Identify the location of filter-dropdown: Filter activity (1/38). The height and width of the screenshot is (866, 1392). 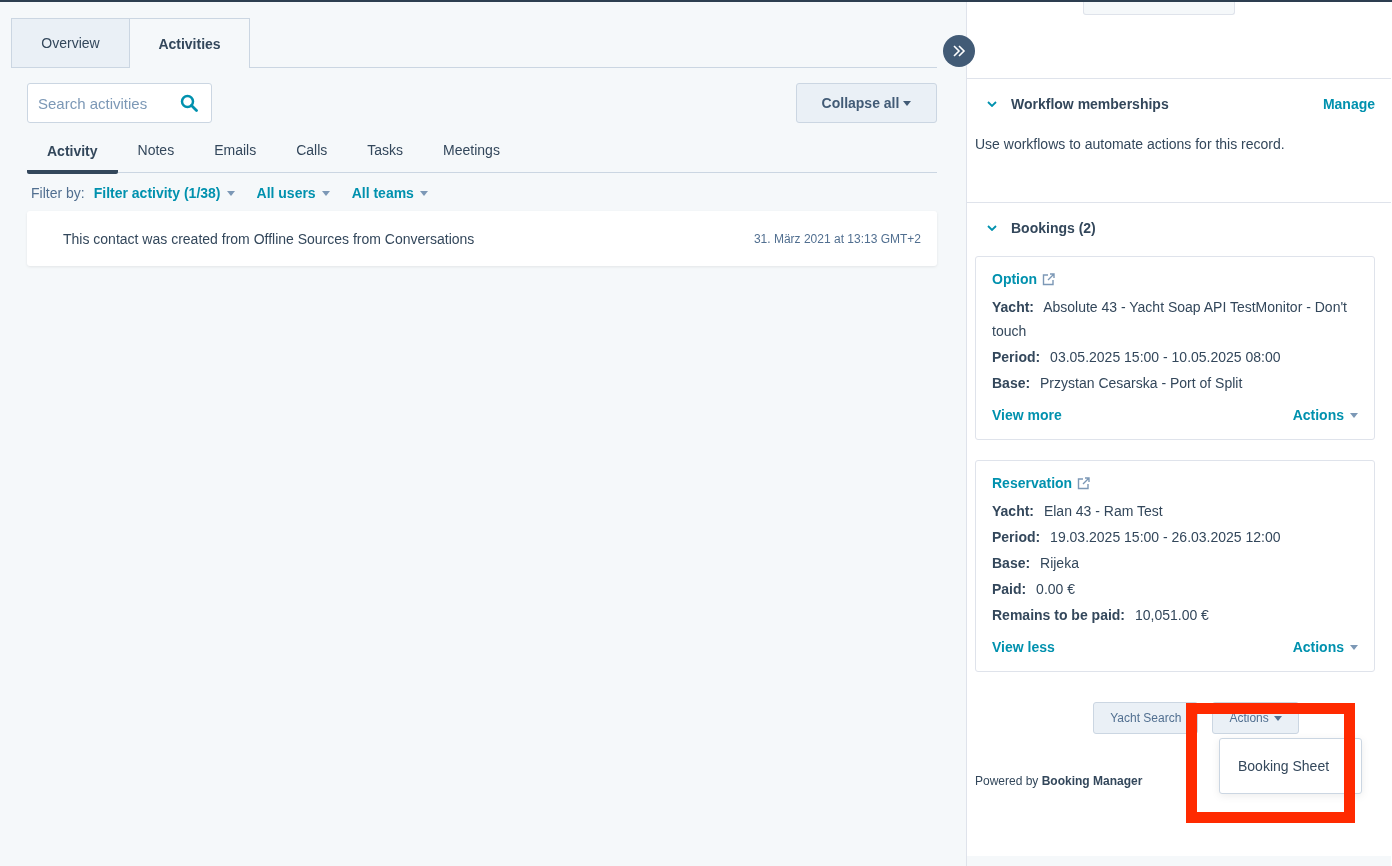
(164, 193).